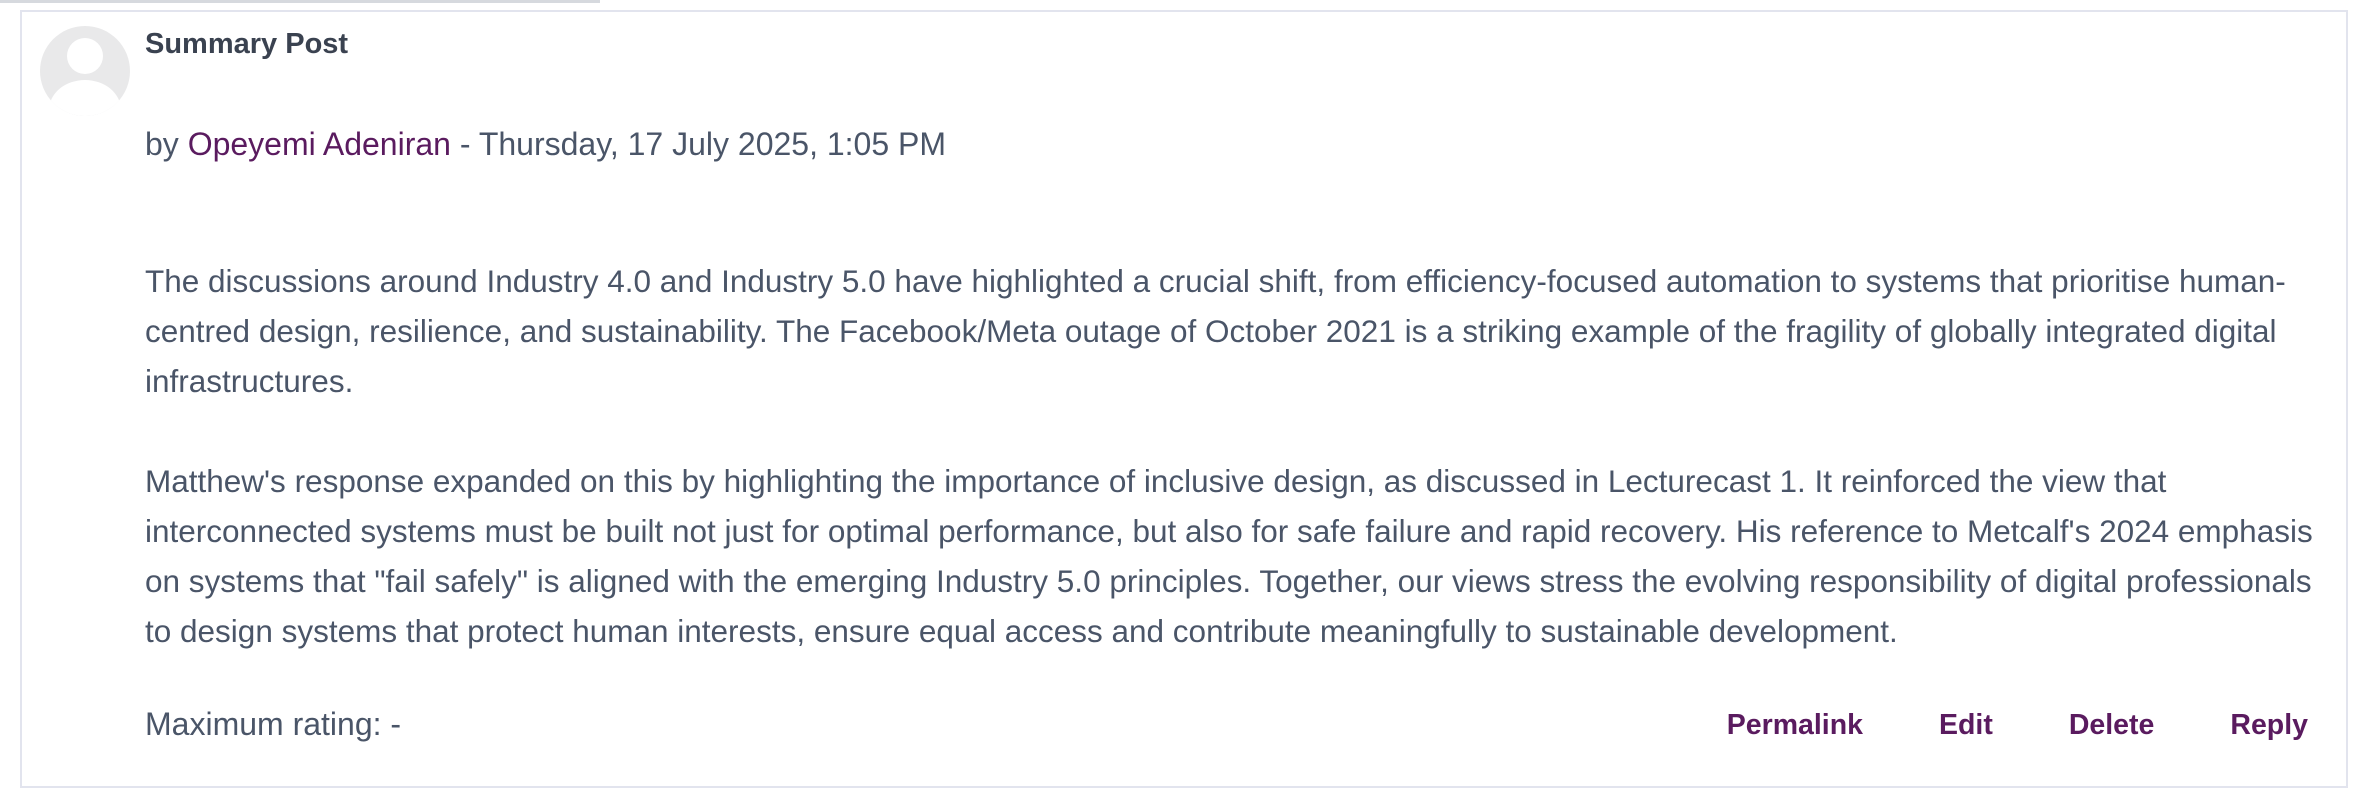 The image size is (2360, 800). I want to click on delete-link: Delete, so click(2112, 725).